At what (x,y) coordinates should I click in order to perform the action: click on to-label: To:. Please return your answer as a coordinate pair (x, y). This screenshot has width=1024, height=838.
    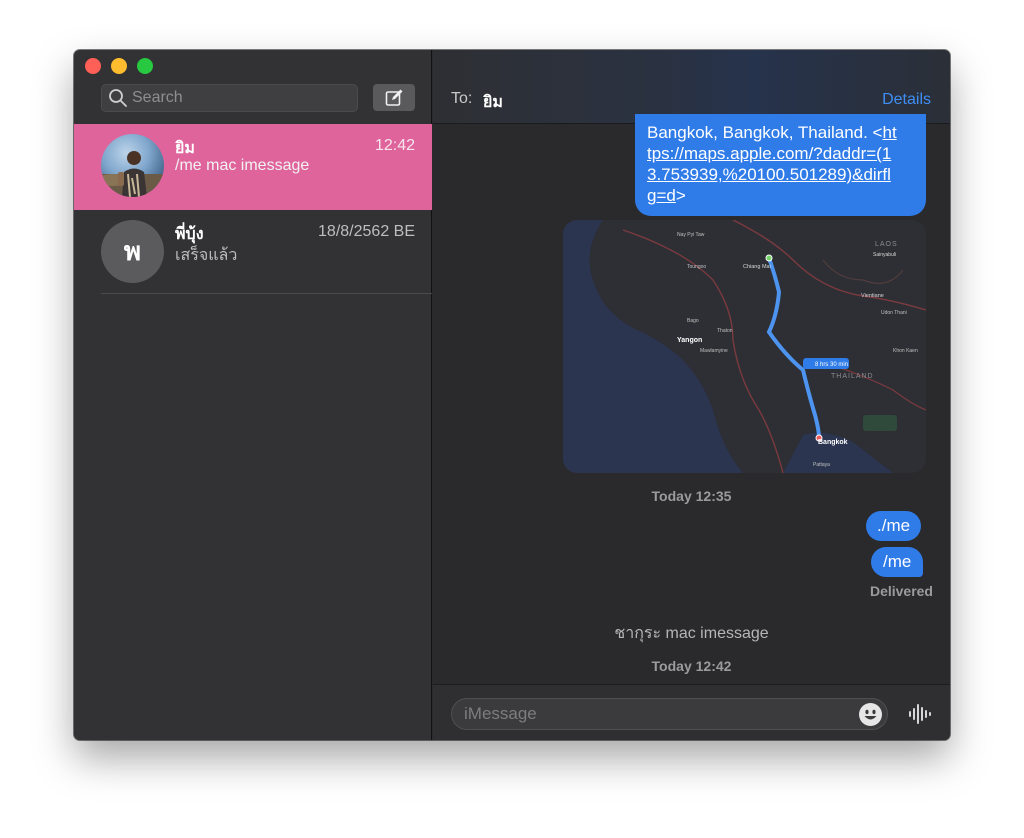
    Looking at the image, I should click on (462, 98).